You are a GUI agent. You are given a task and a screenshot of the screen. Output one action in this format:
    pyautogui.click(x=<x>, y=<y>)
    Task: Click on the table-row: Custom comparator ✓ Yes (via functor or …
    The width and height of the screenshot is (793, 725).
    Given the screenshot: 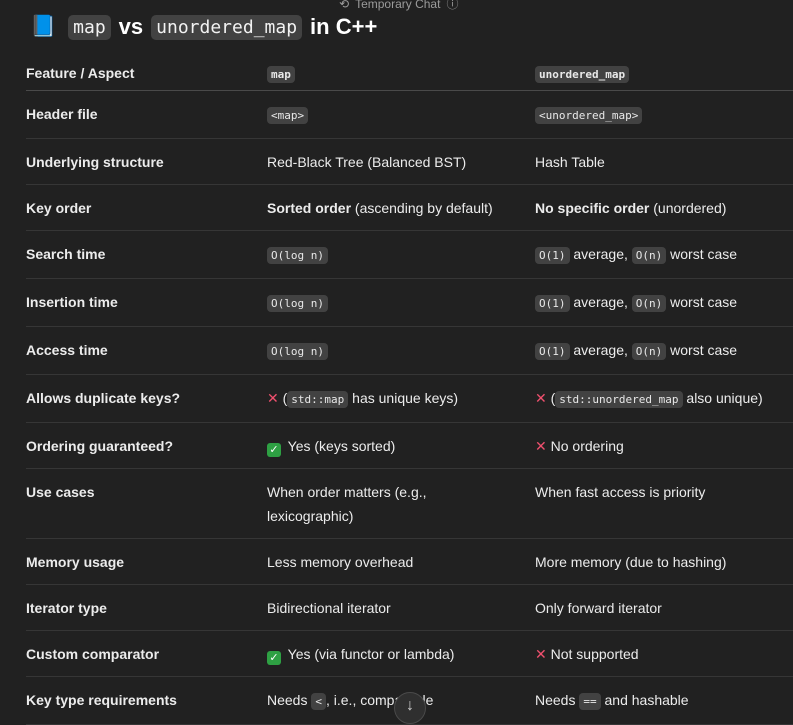 What is the action you would take?
    pyautogui.click(x=409, y=653)
    